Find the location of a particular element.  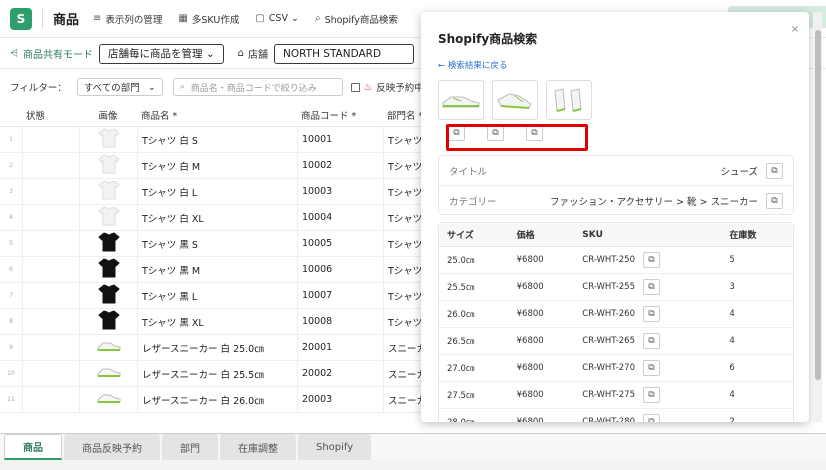

app-logo: S is located at coordinates (21, 18).